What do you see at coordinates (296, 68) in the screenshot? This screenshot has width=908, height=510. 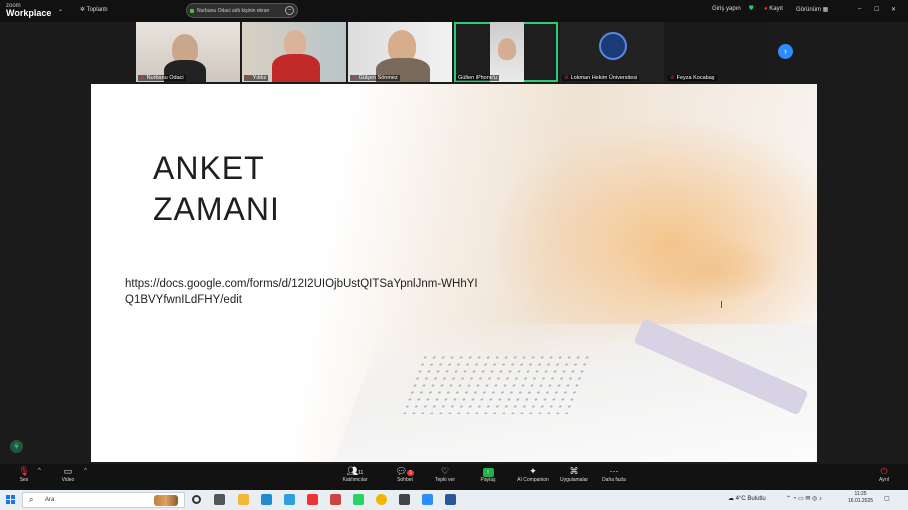 I see `participant-body` at bounding box center [296, 68].